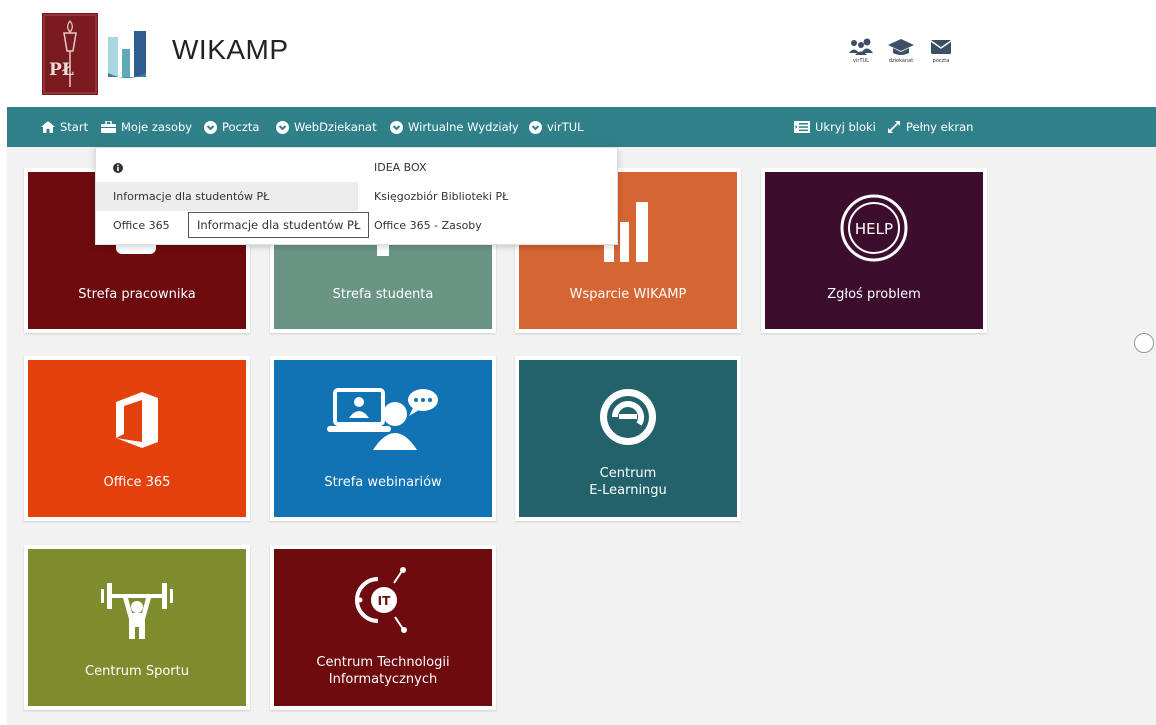 The height and width of the screenshot is (725, 1156). I want to click on dziekanat-shortcut: dziekanat, so click(901, 51).